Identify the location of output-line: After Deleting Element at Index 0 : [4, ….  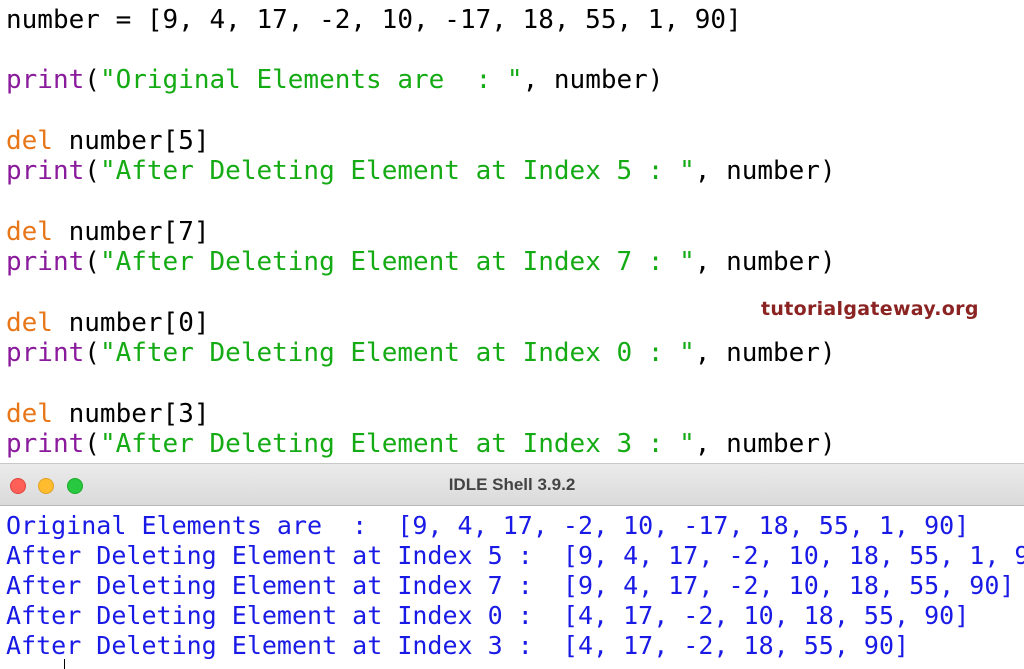
(487, 616).